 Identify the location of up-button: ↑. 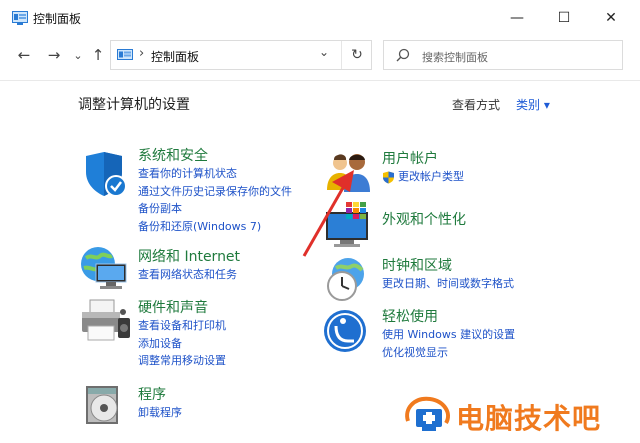
(98, 55).